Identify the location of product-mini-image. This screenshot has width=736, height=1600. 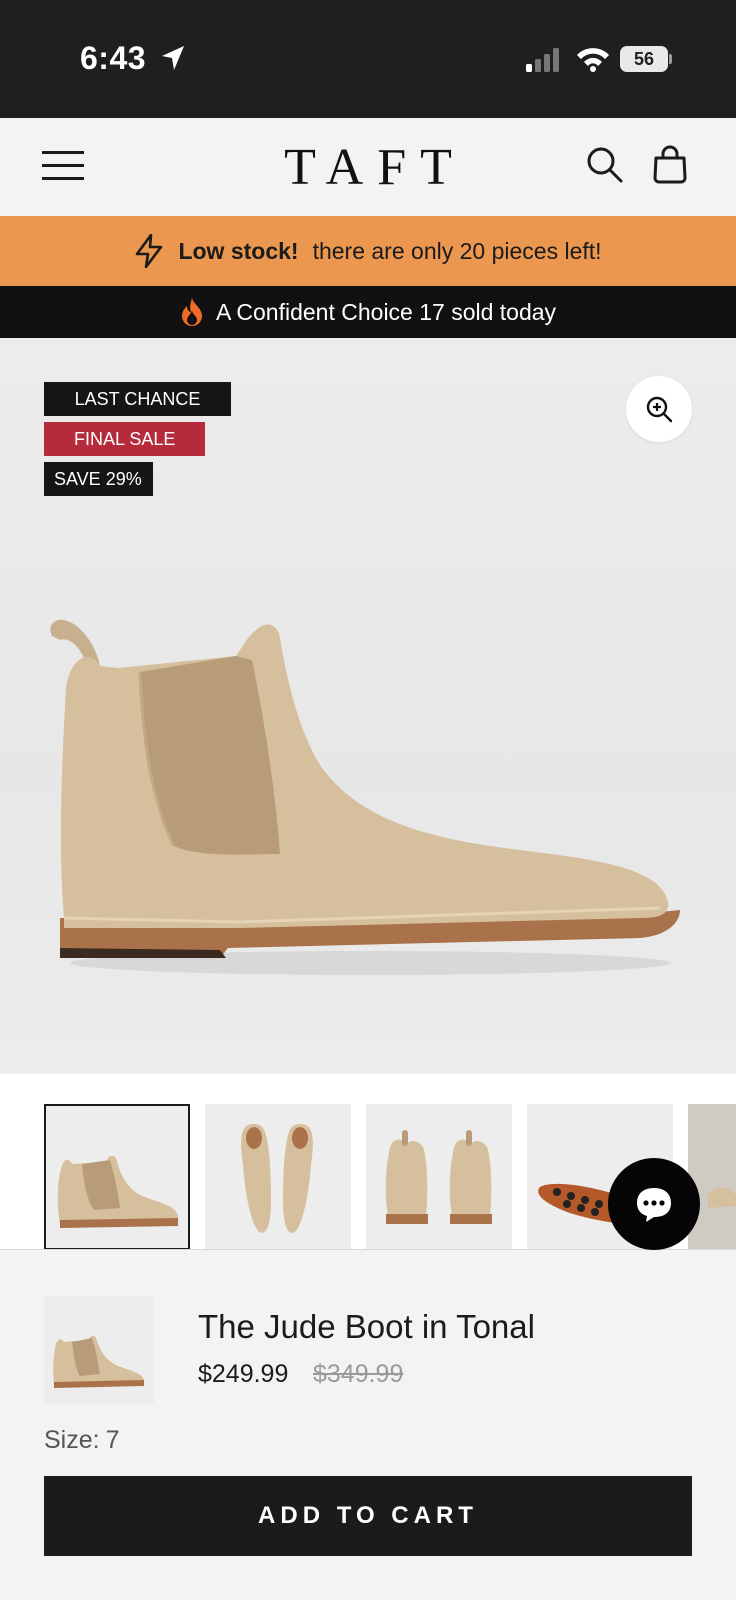
(99, 1350).